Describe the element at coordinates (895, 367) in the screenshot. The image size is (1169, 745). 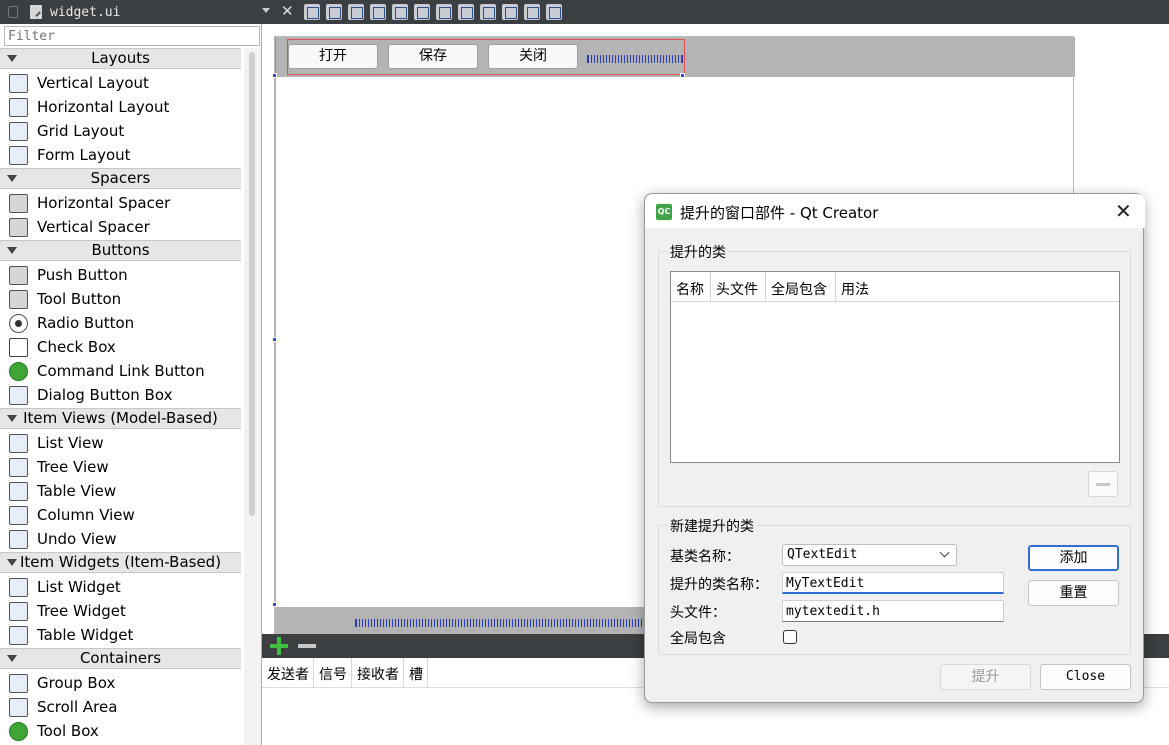
I see `promoted-classes-table: 名称 头文件 全局包含 用法` at that location.